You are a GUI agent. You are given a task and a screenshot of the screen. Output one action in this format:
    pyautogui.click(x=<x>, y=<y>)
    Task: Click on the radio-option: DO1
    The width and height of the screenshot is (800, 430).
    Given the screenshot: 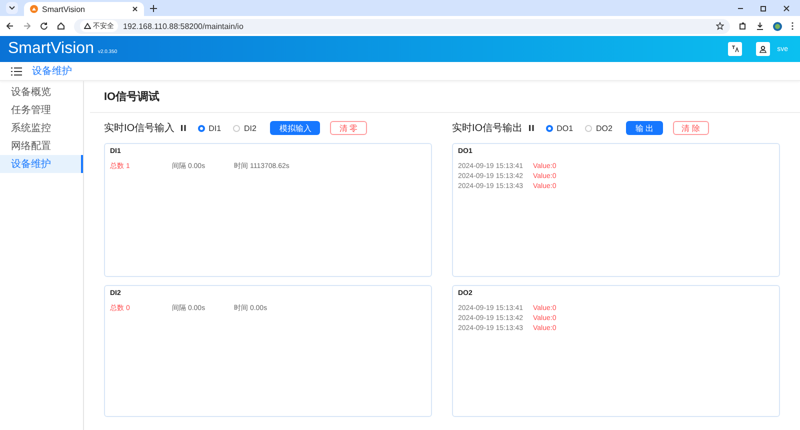 What is the action you would take?
    pyautogui.click(x=560, y=128)
    